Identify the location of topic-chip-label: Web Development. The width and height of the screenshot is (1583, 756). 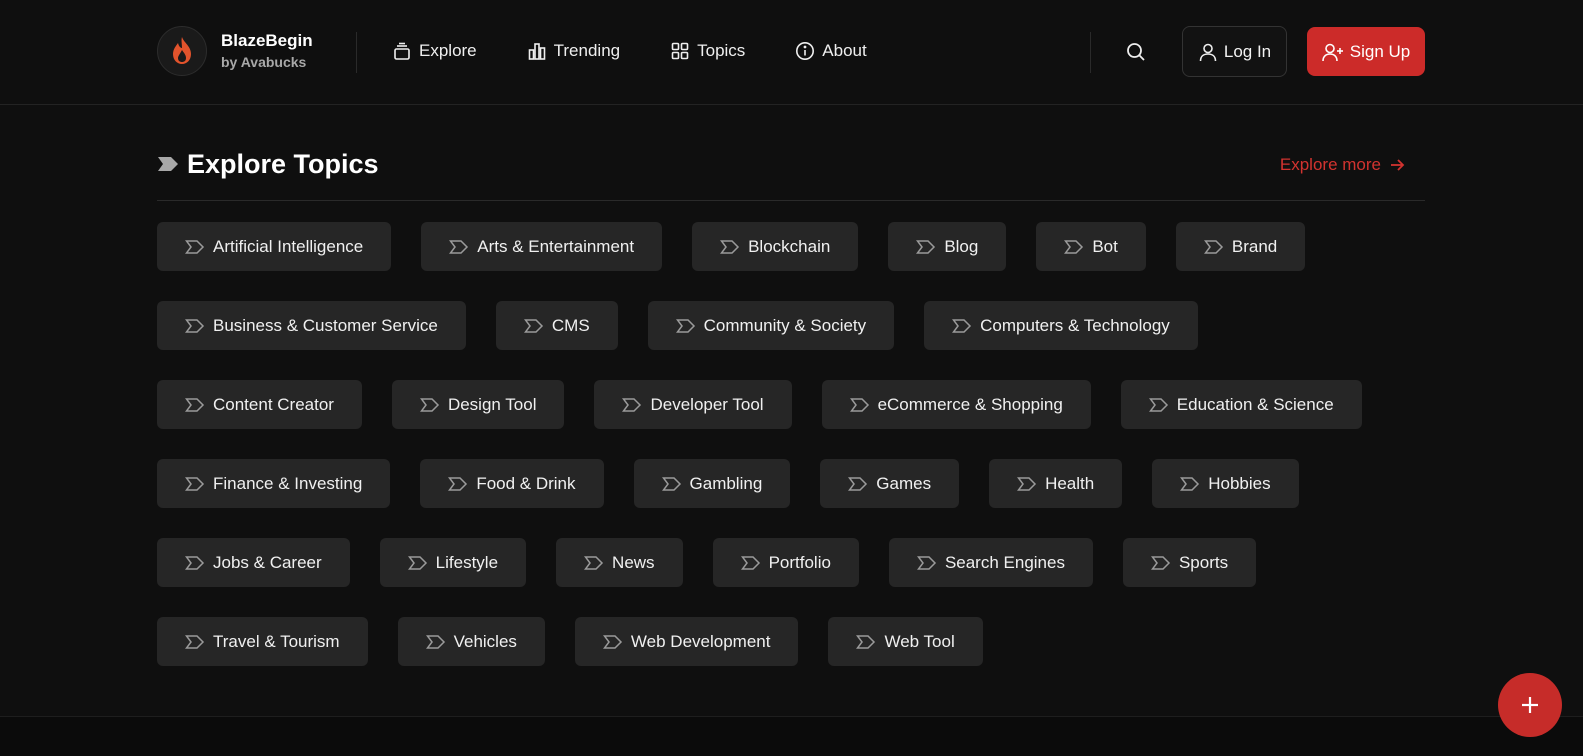
(700, 641).